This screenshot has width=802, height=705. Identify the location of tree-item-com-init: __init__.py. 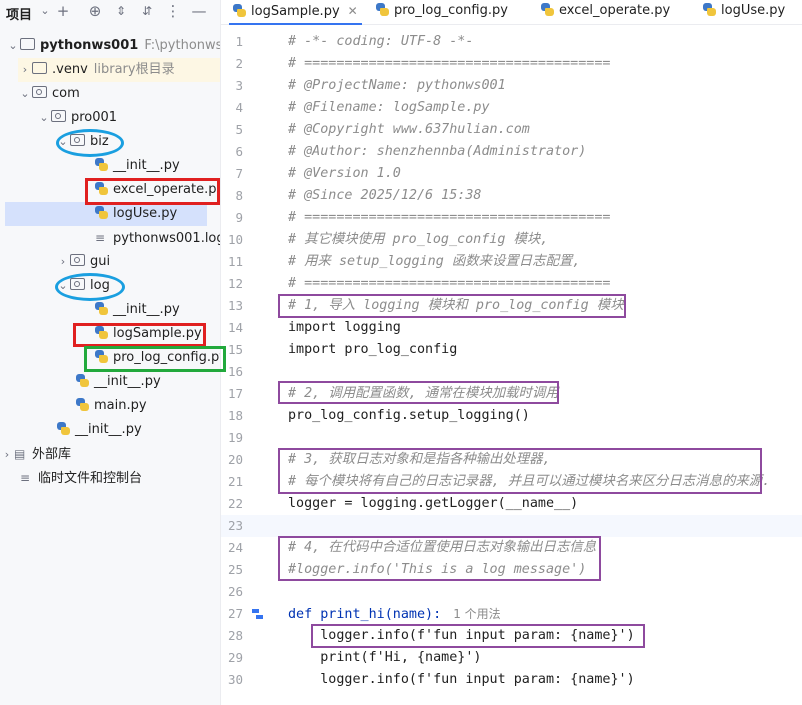
(99, 430).